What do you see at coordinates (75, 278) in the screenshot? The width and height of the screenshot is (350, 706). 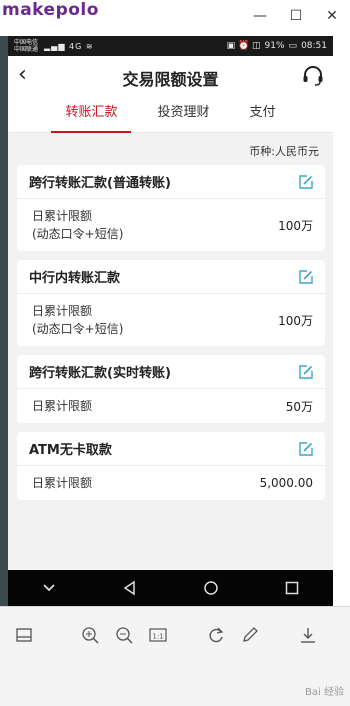 I see `card-title: 中行内转账汇款` at bounding box center [75, 278].